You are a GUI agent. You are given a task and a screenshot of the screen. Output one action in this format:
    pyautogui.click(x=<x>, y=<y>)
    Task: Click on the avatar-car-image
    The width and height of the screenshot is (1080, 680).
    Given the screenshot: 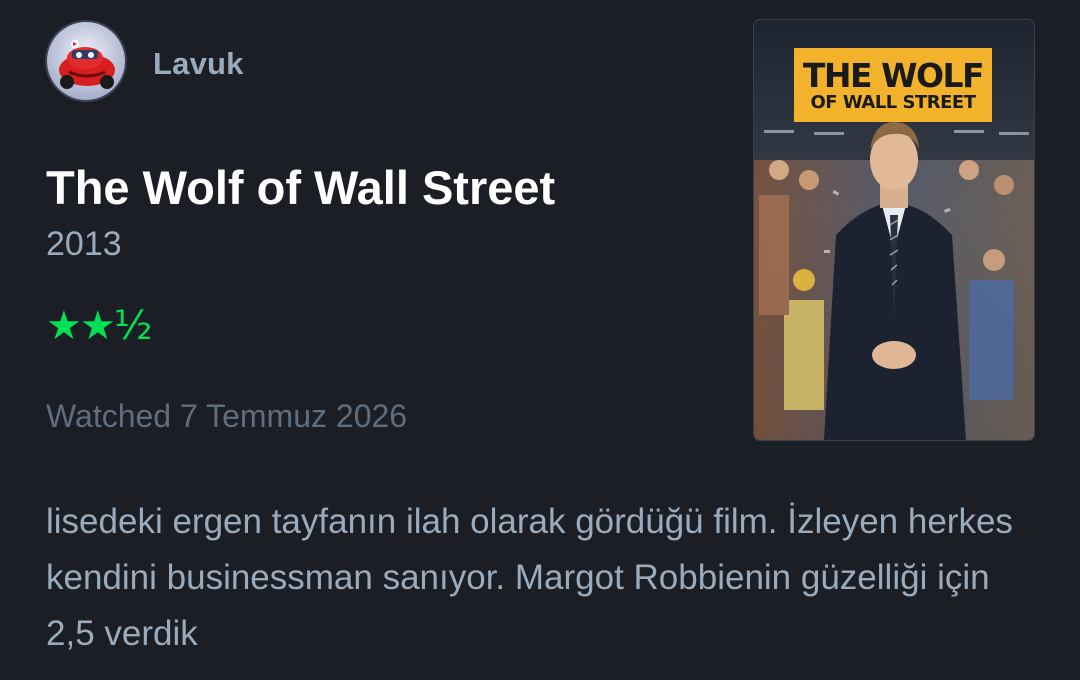 What is the action you would take?
    pyautogui.click(x=86, y=61)
    